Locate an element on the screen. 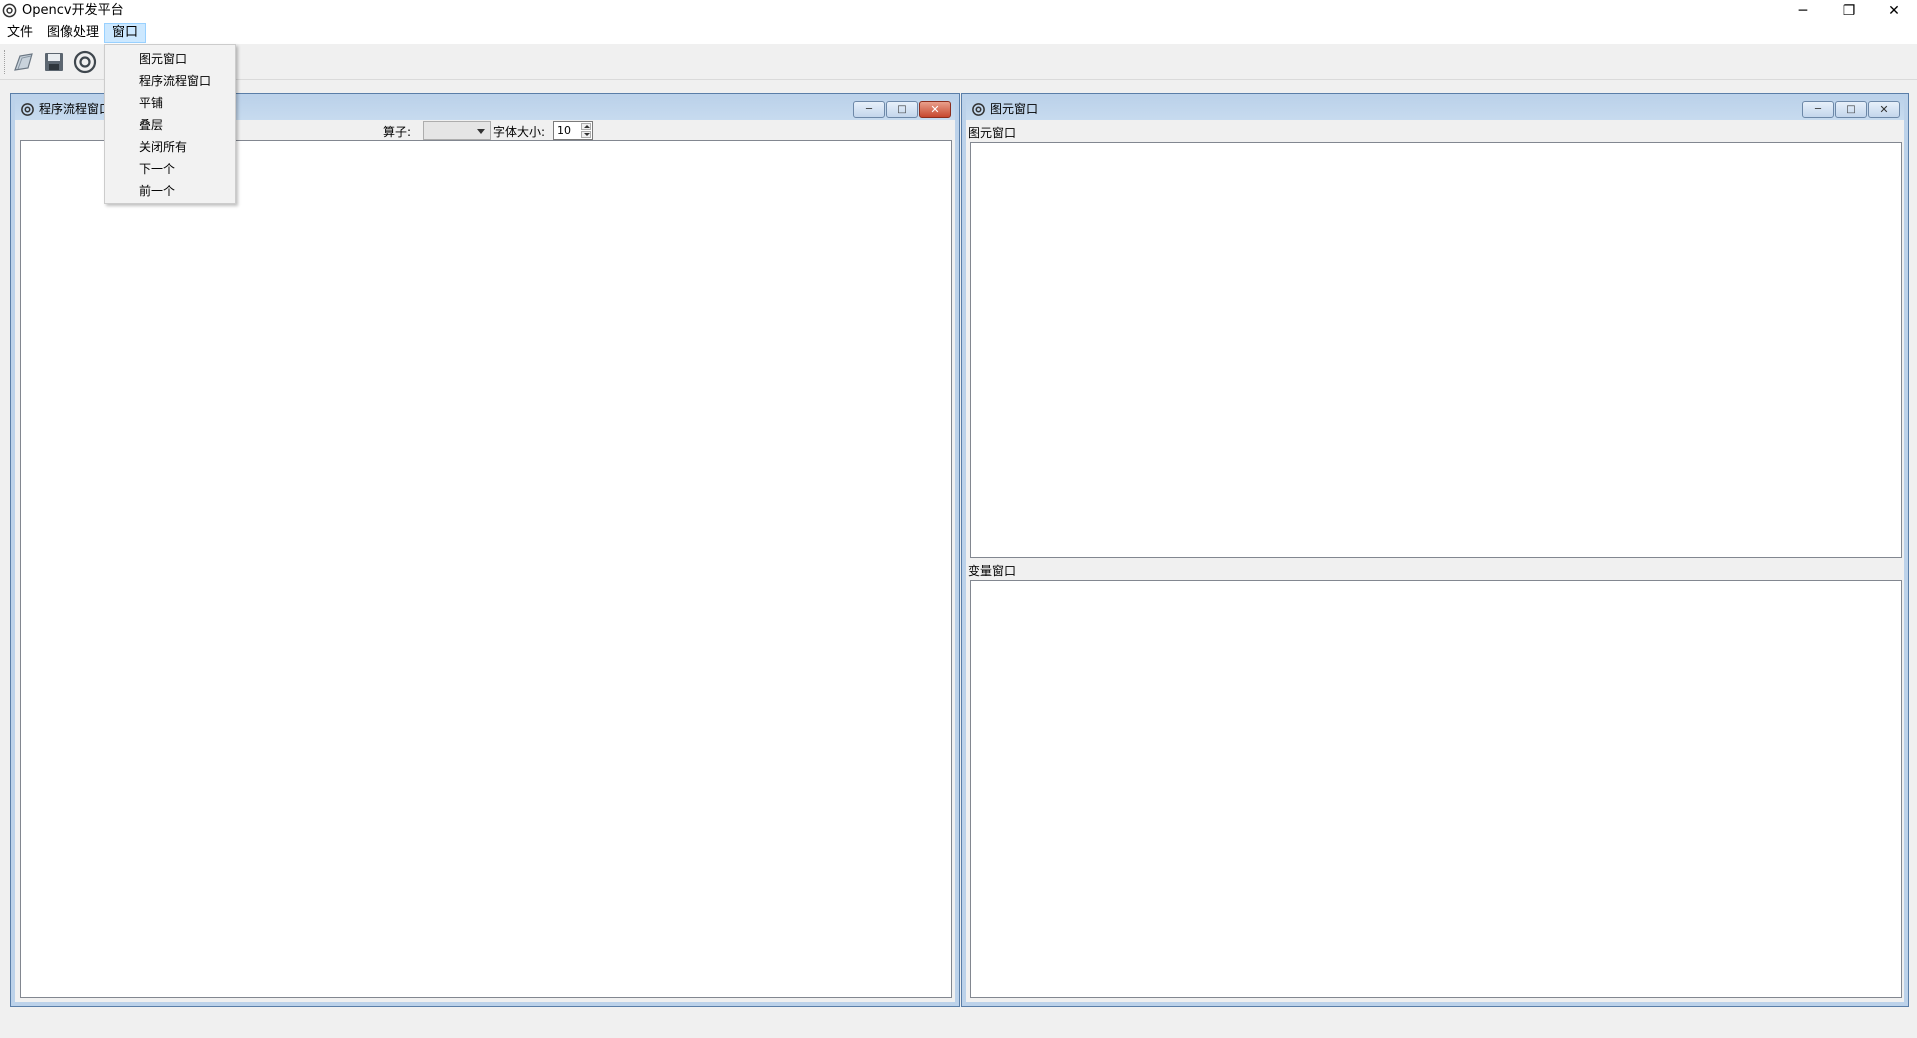 The width and height of the screenshot is (1917, 1038). spin-up-button is located at coordinates (586, 126).